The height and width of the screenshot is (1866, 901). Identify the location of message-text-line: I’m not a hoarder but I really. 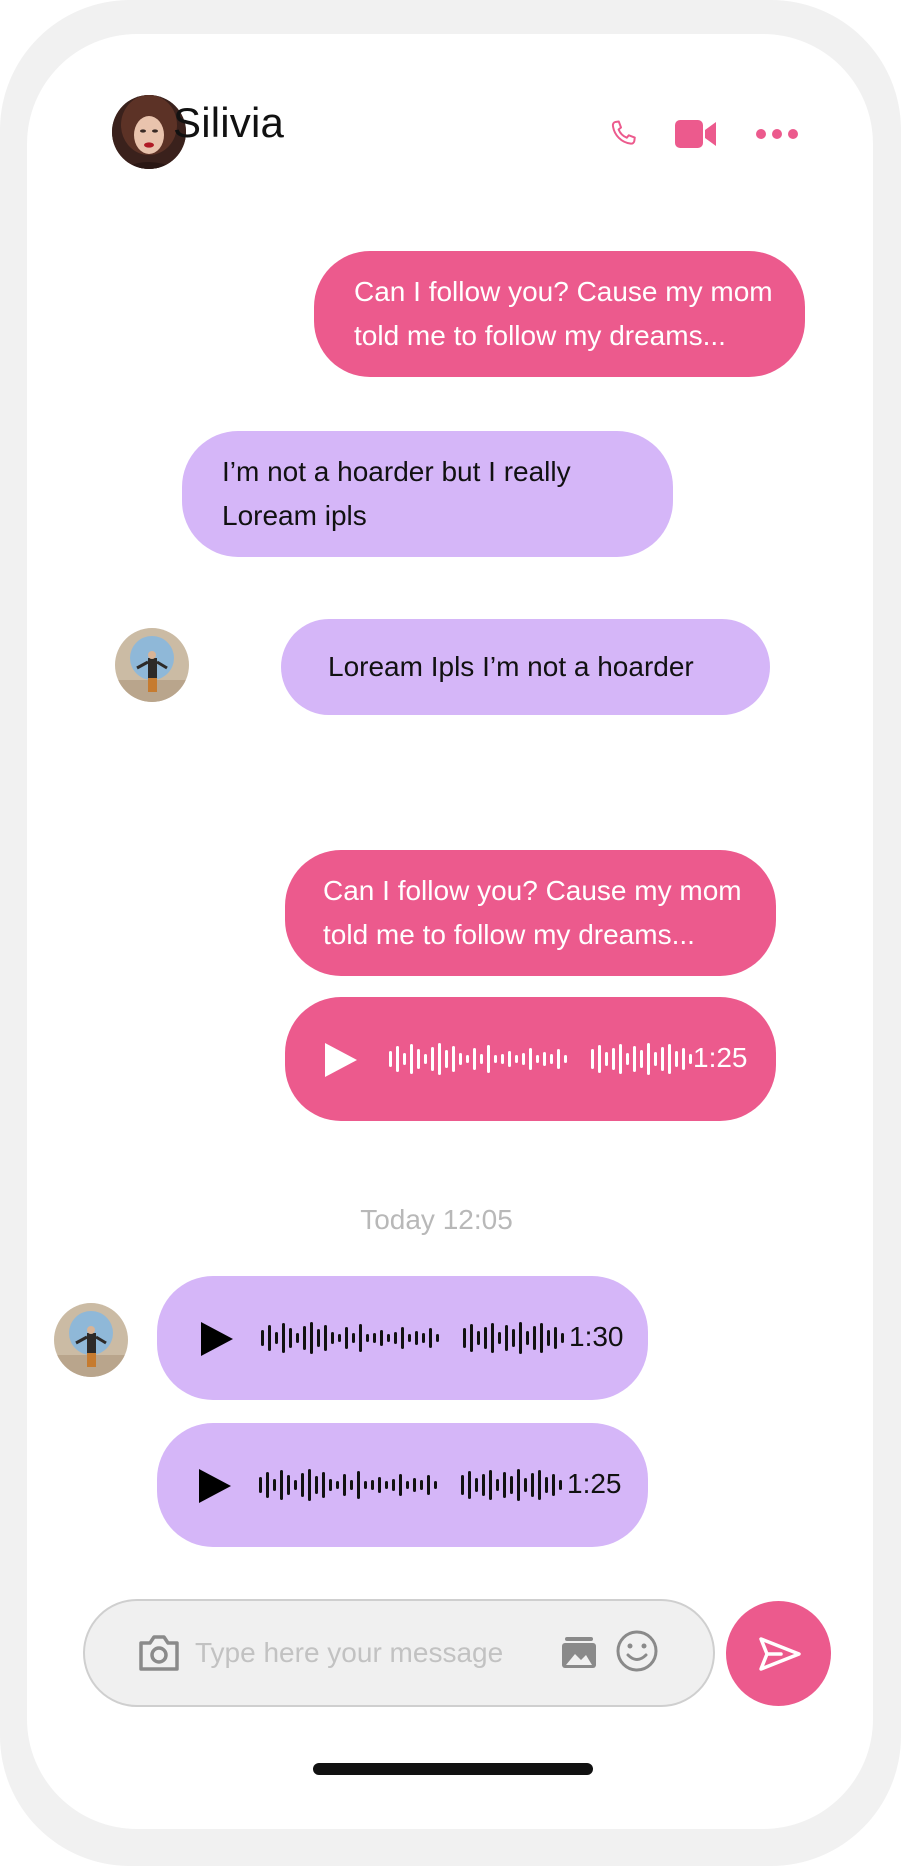
(396, 471).